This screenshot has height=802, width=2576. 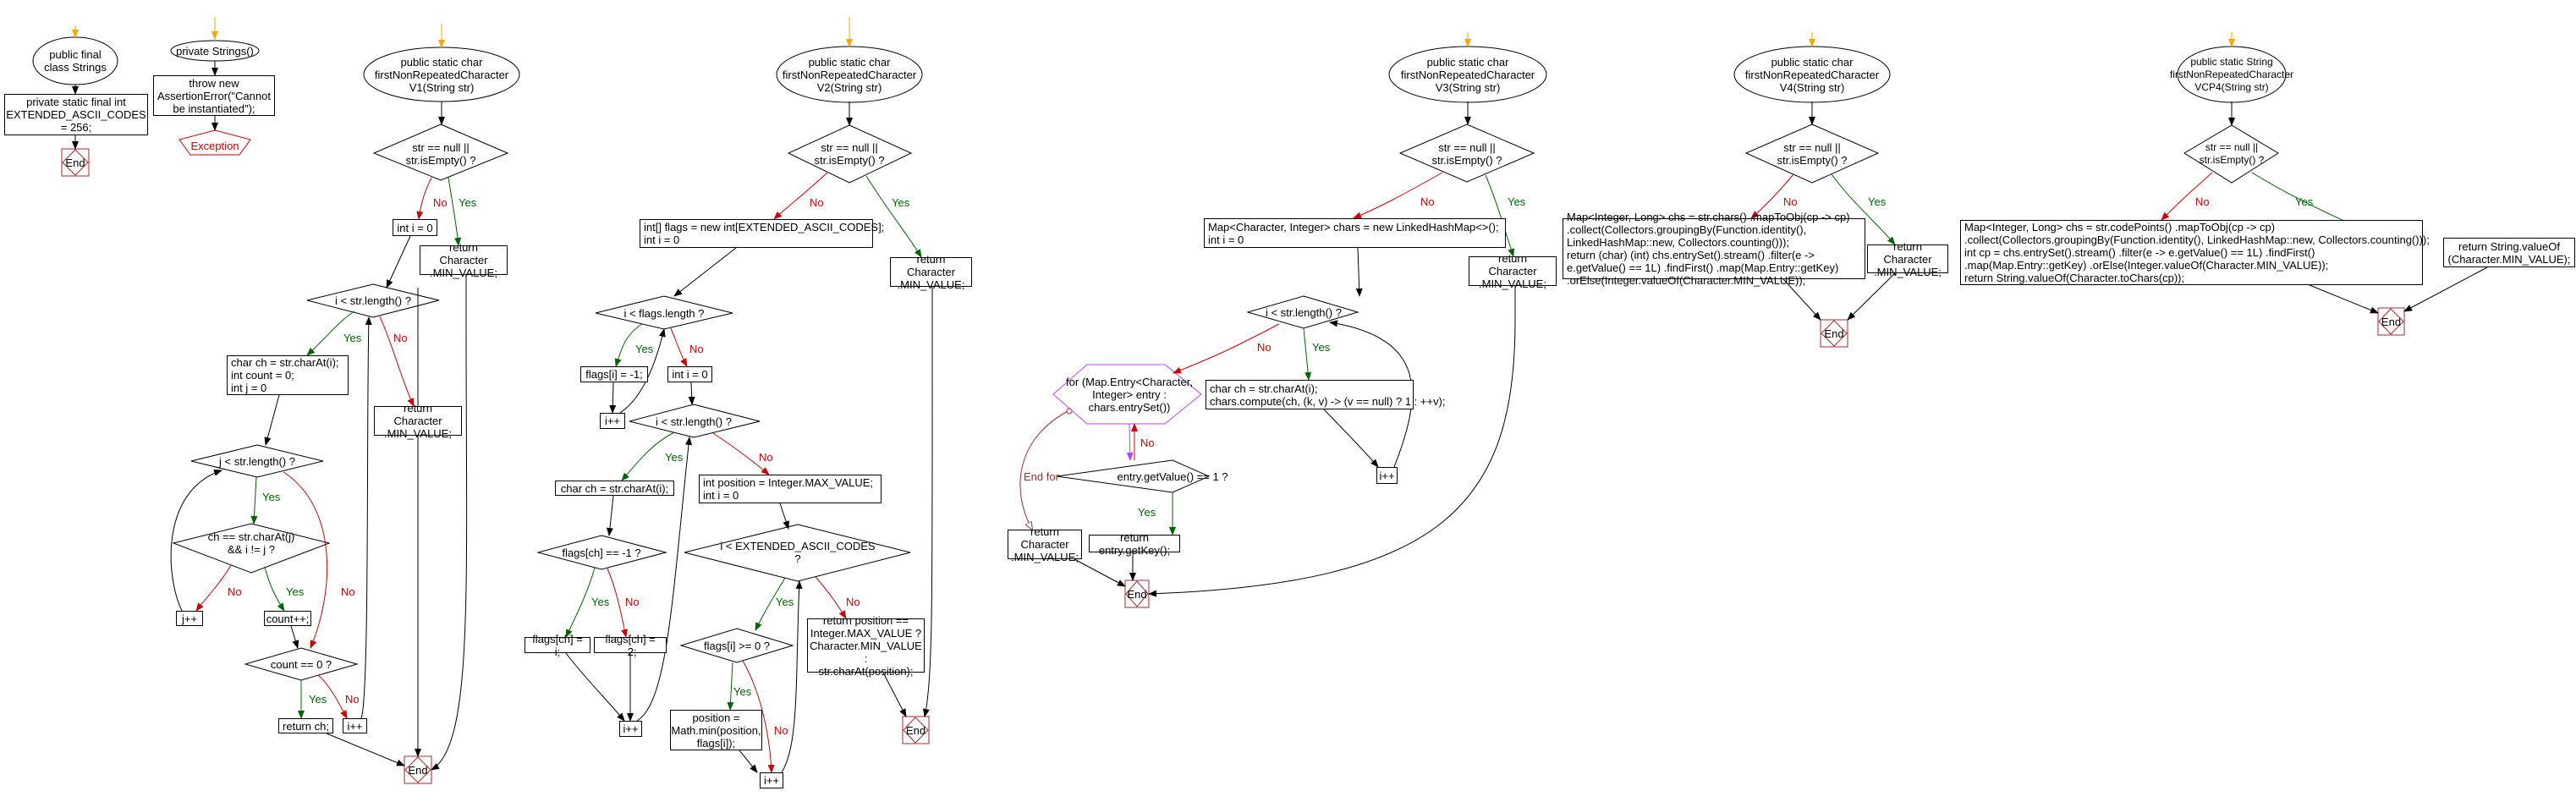 I want to click on v1-init-i-box: int i = 0, so click(x=415, y=228).